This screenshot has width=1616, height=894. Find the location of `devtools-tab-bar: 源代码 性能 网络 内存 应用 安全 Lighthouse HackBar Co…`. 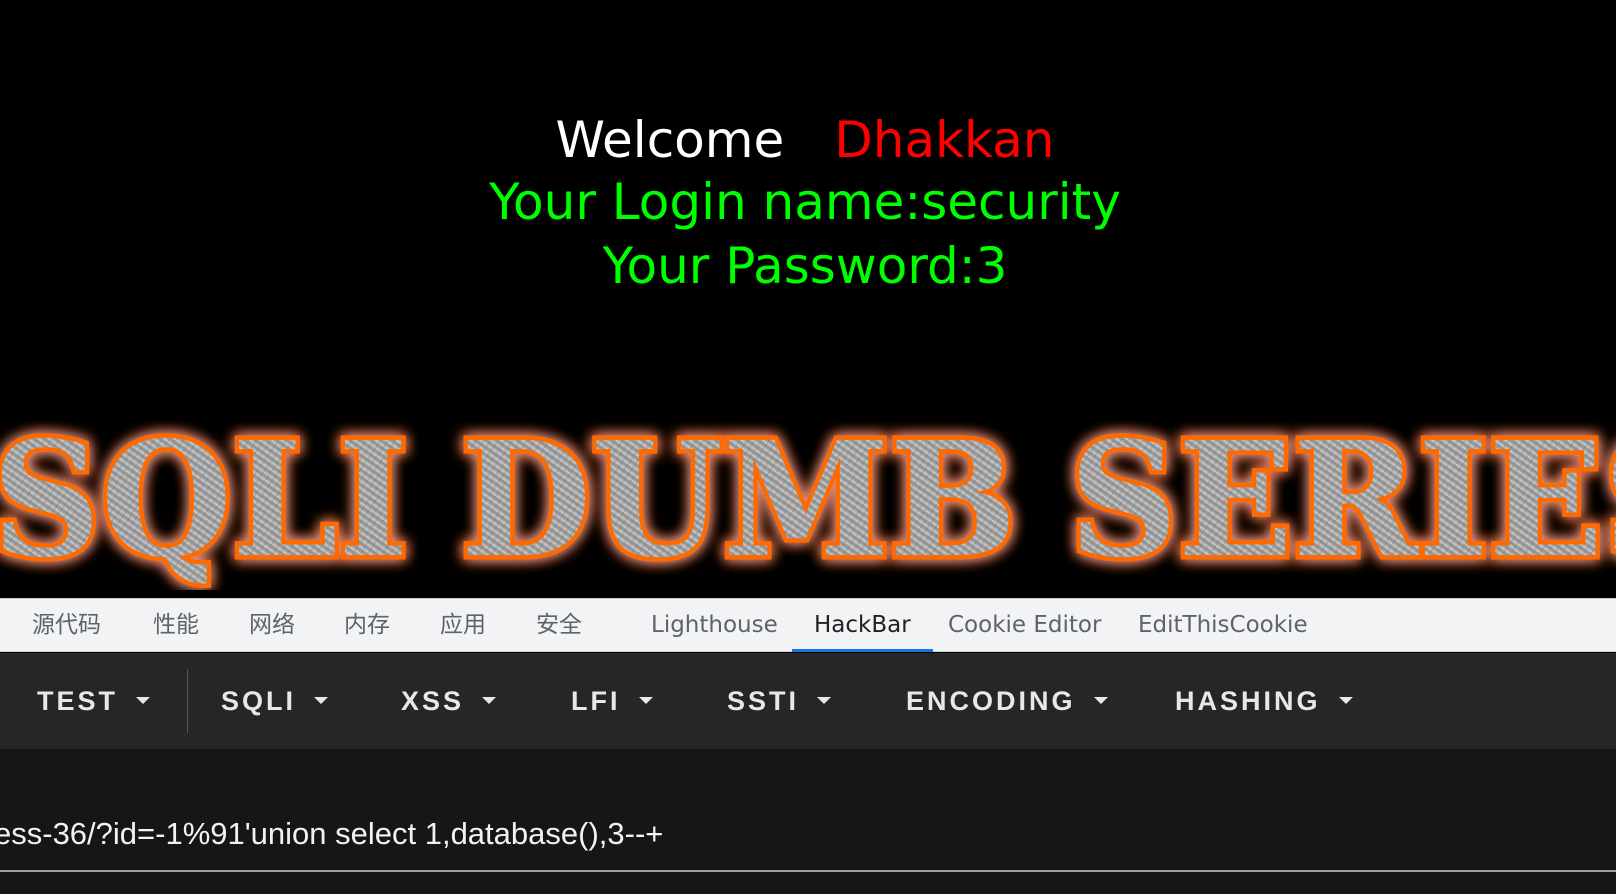

devtools-tab-bar: 源代码 性能 网络 内存 应用 安全 Lighthouse HackBar Co… is located at coordinates (808, 625).